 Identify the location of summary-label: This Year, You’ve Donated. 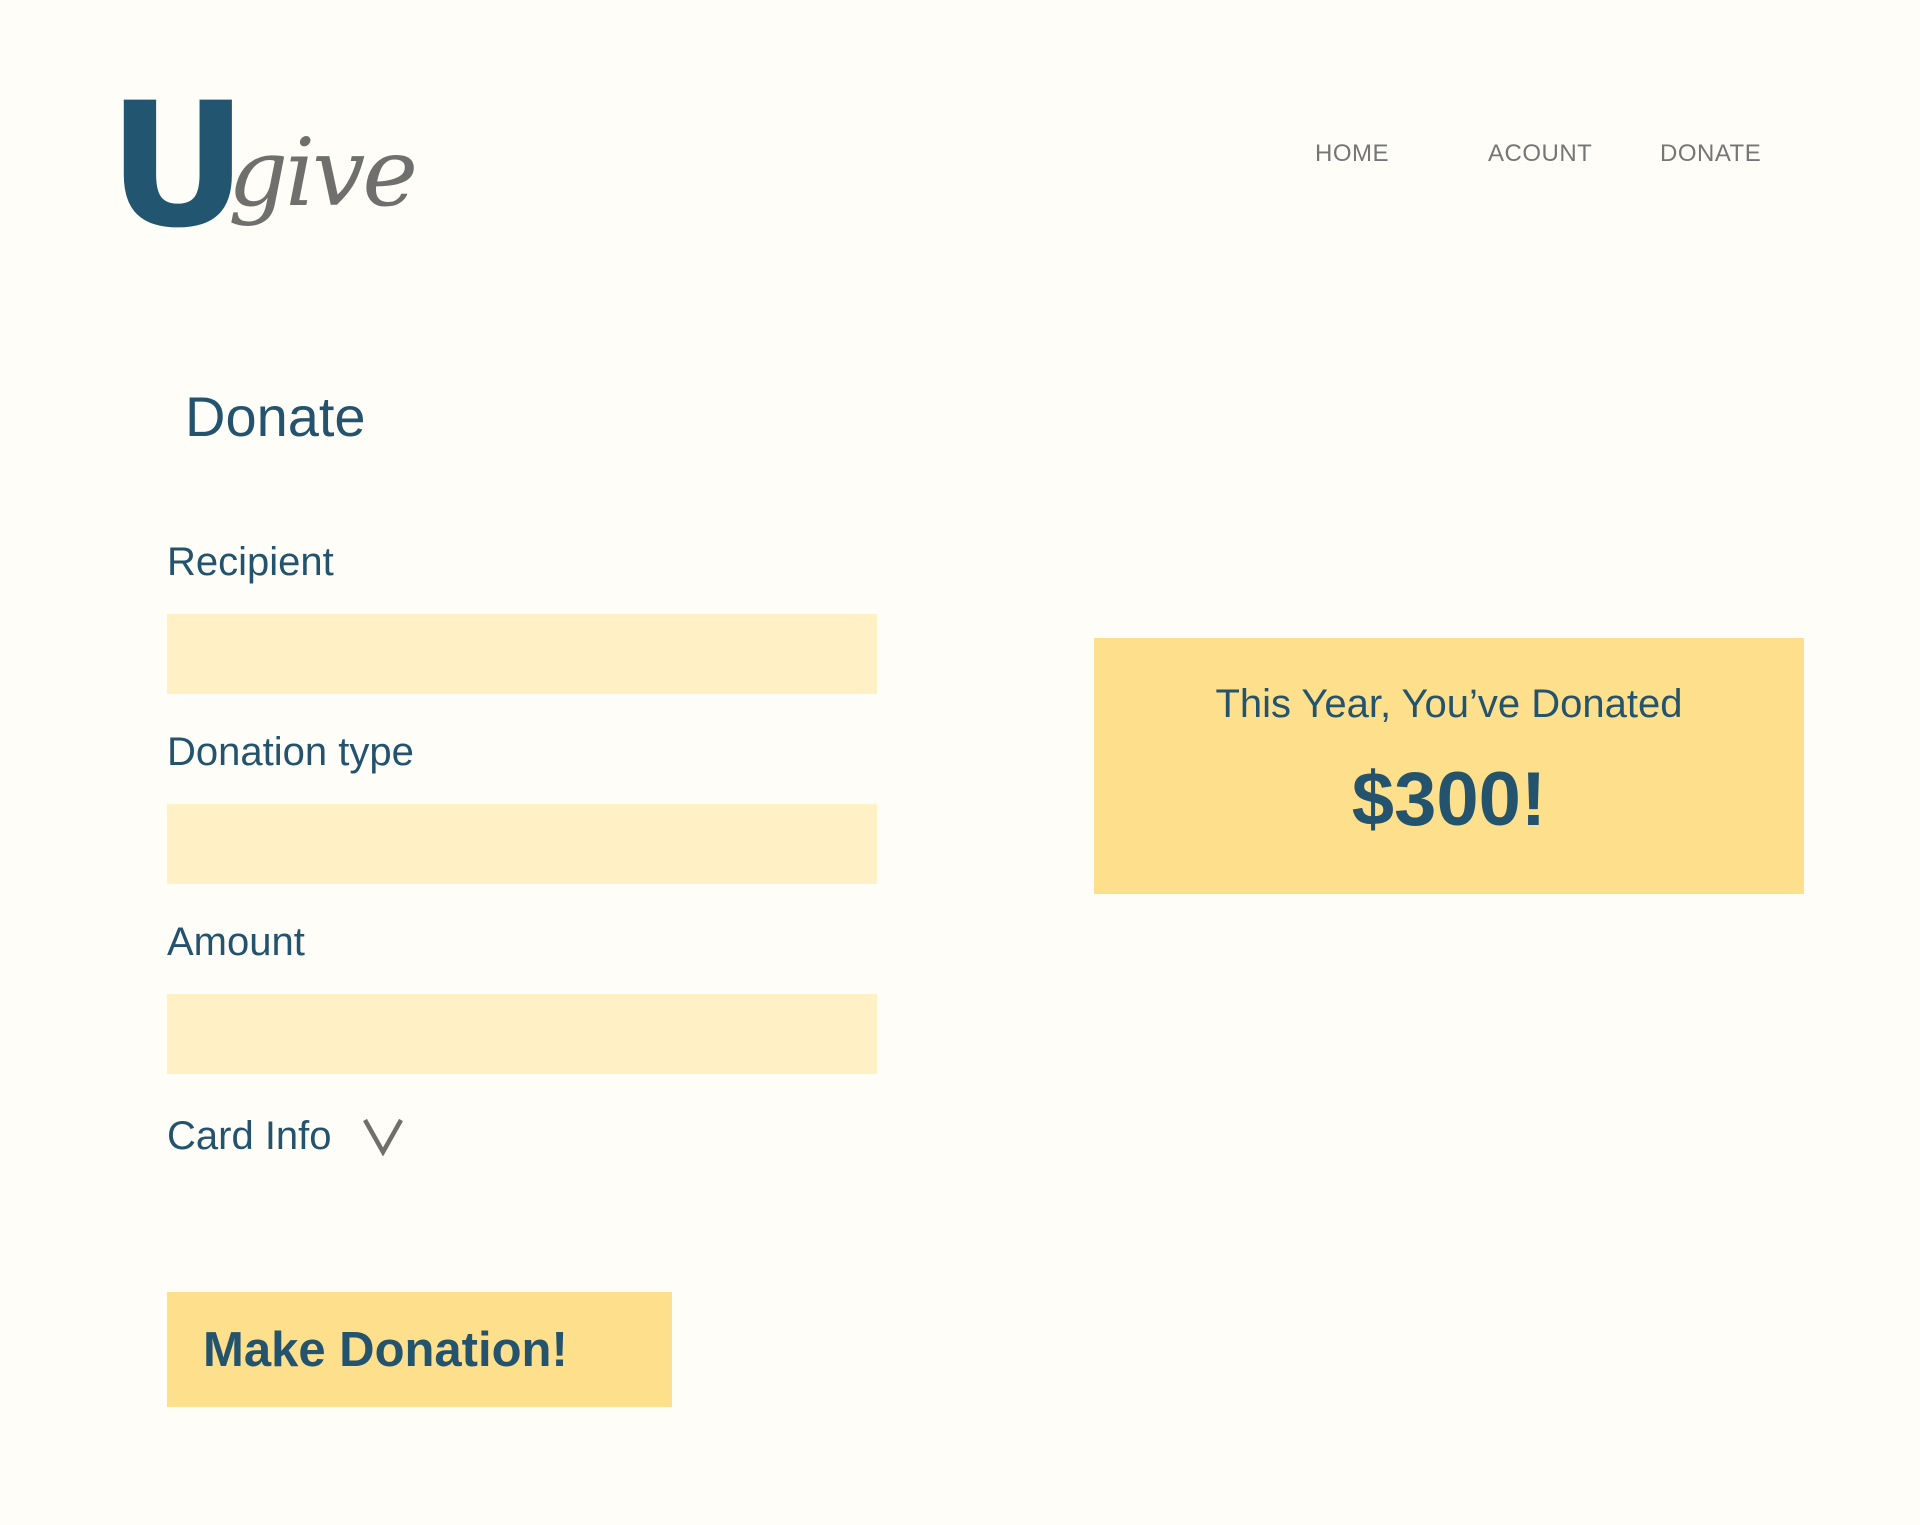
(1449, 704).